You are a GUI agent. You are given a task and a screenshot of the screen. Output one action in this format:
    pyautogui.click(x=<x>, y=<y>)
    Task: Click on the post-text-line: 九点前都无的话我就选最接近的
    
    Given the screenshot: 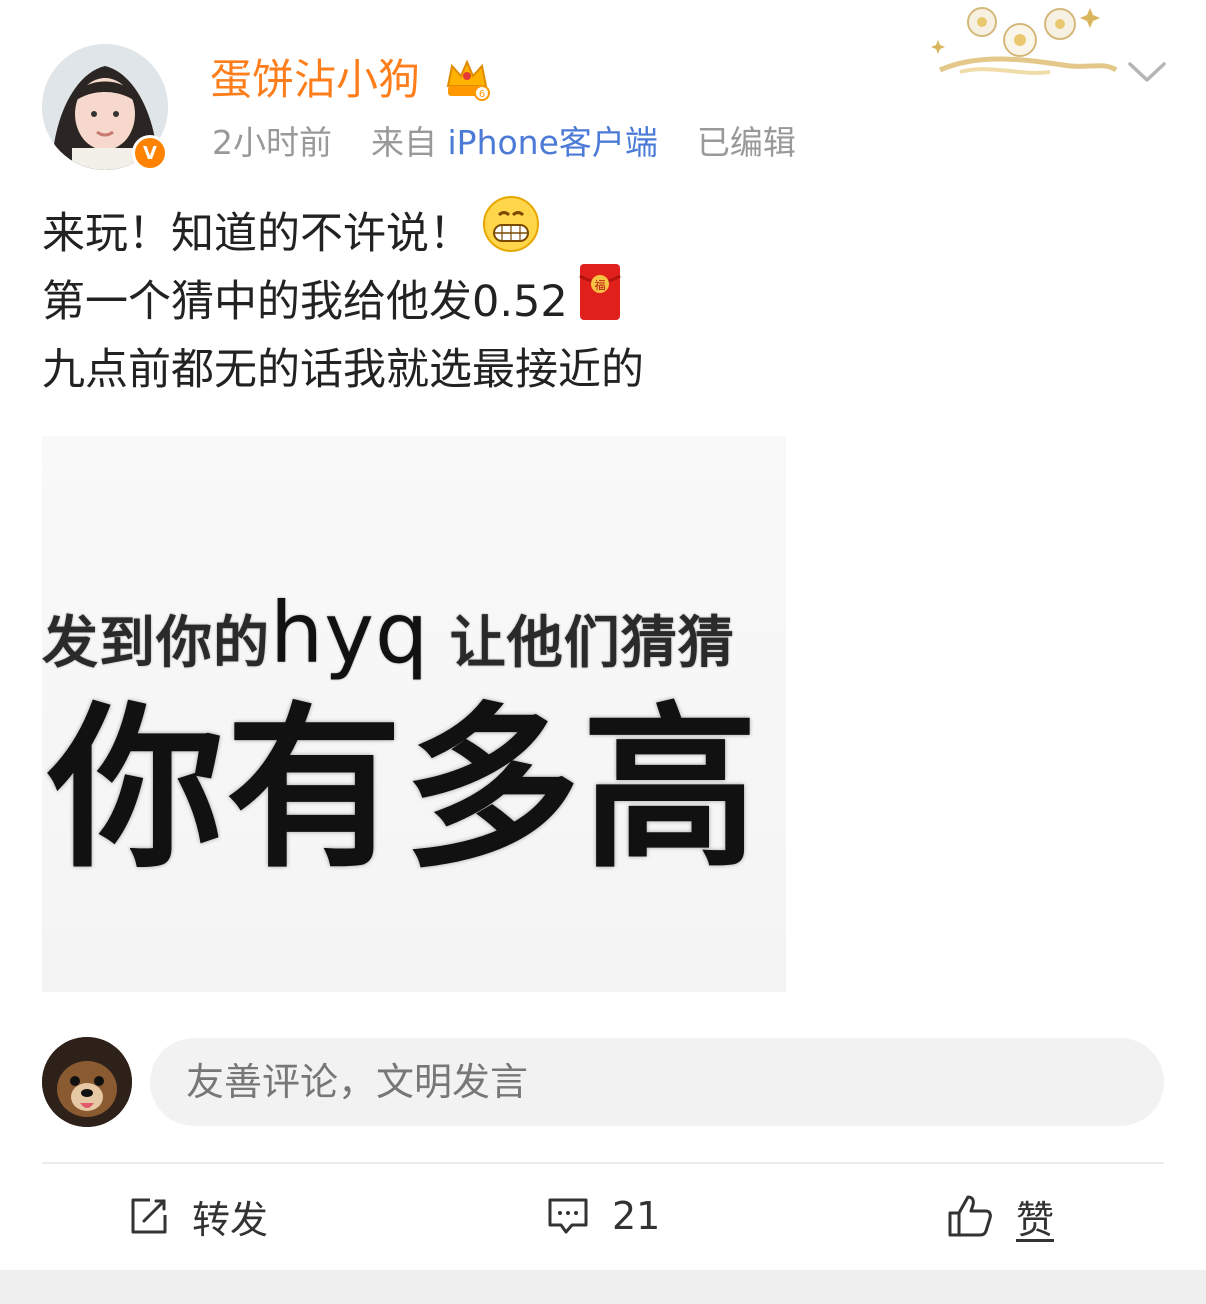 What is the action you would take?
    pyautogui.click(x=602, y=370)
    